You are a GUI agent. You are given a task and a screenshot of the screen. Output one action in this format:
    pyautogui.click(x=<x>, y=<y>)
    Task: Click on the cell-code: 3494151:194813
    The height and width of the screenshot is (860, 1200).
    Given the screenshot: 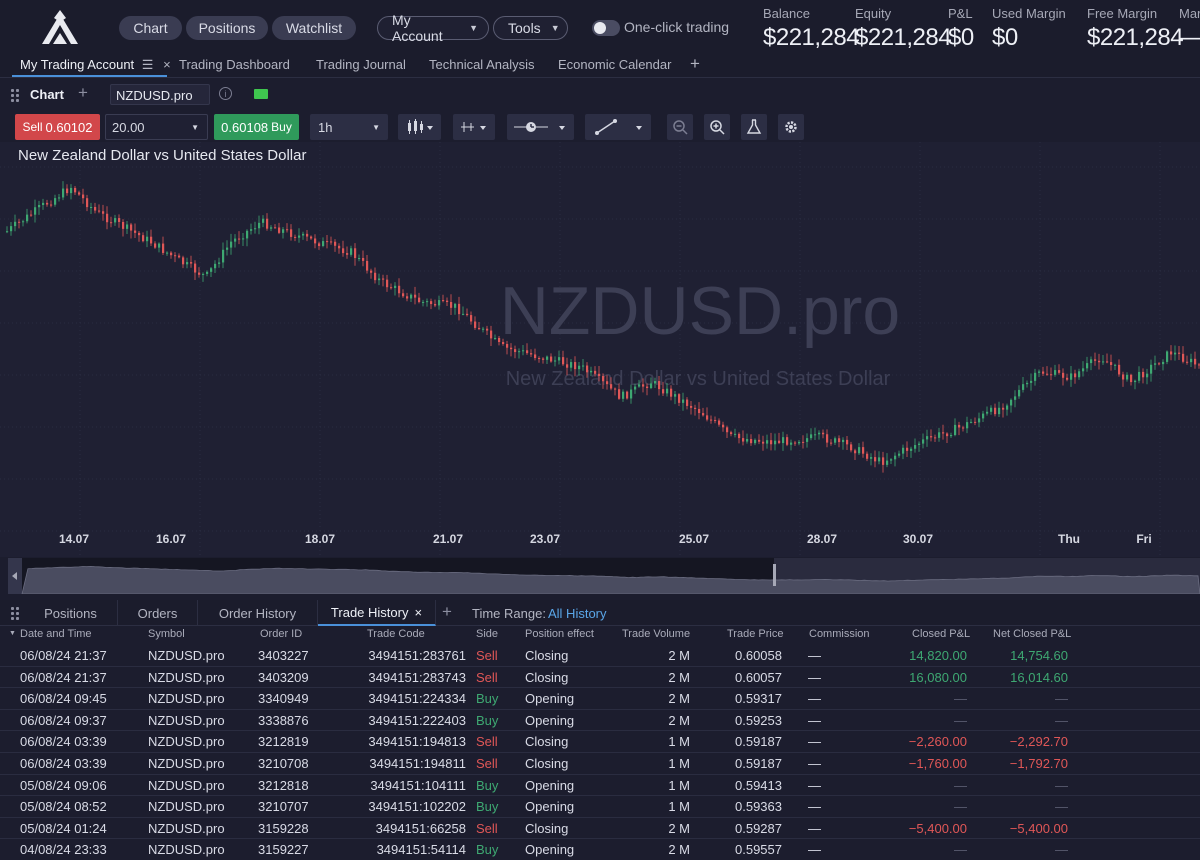 What is the action you would take?
    pyautogui.click(x=417, y=742)
    